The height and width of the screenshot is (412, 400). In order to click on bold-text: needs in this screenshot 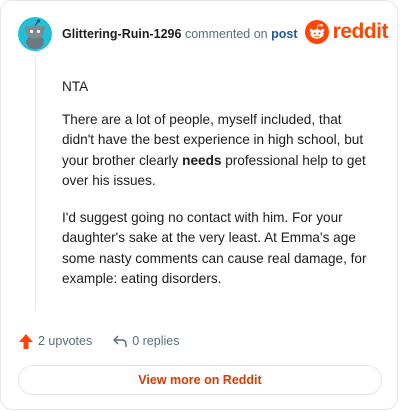, I will do `click(202, 160)`.